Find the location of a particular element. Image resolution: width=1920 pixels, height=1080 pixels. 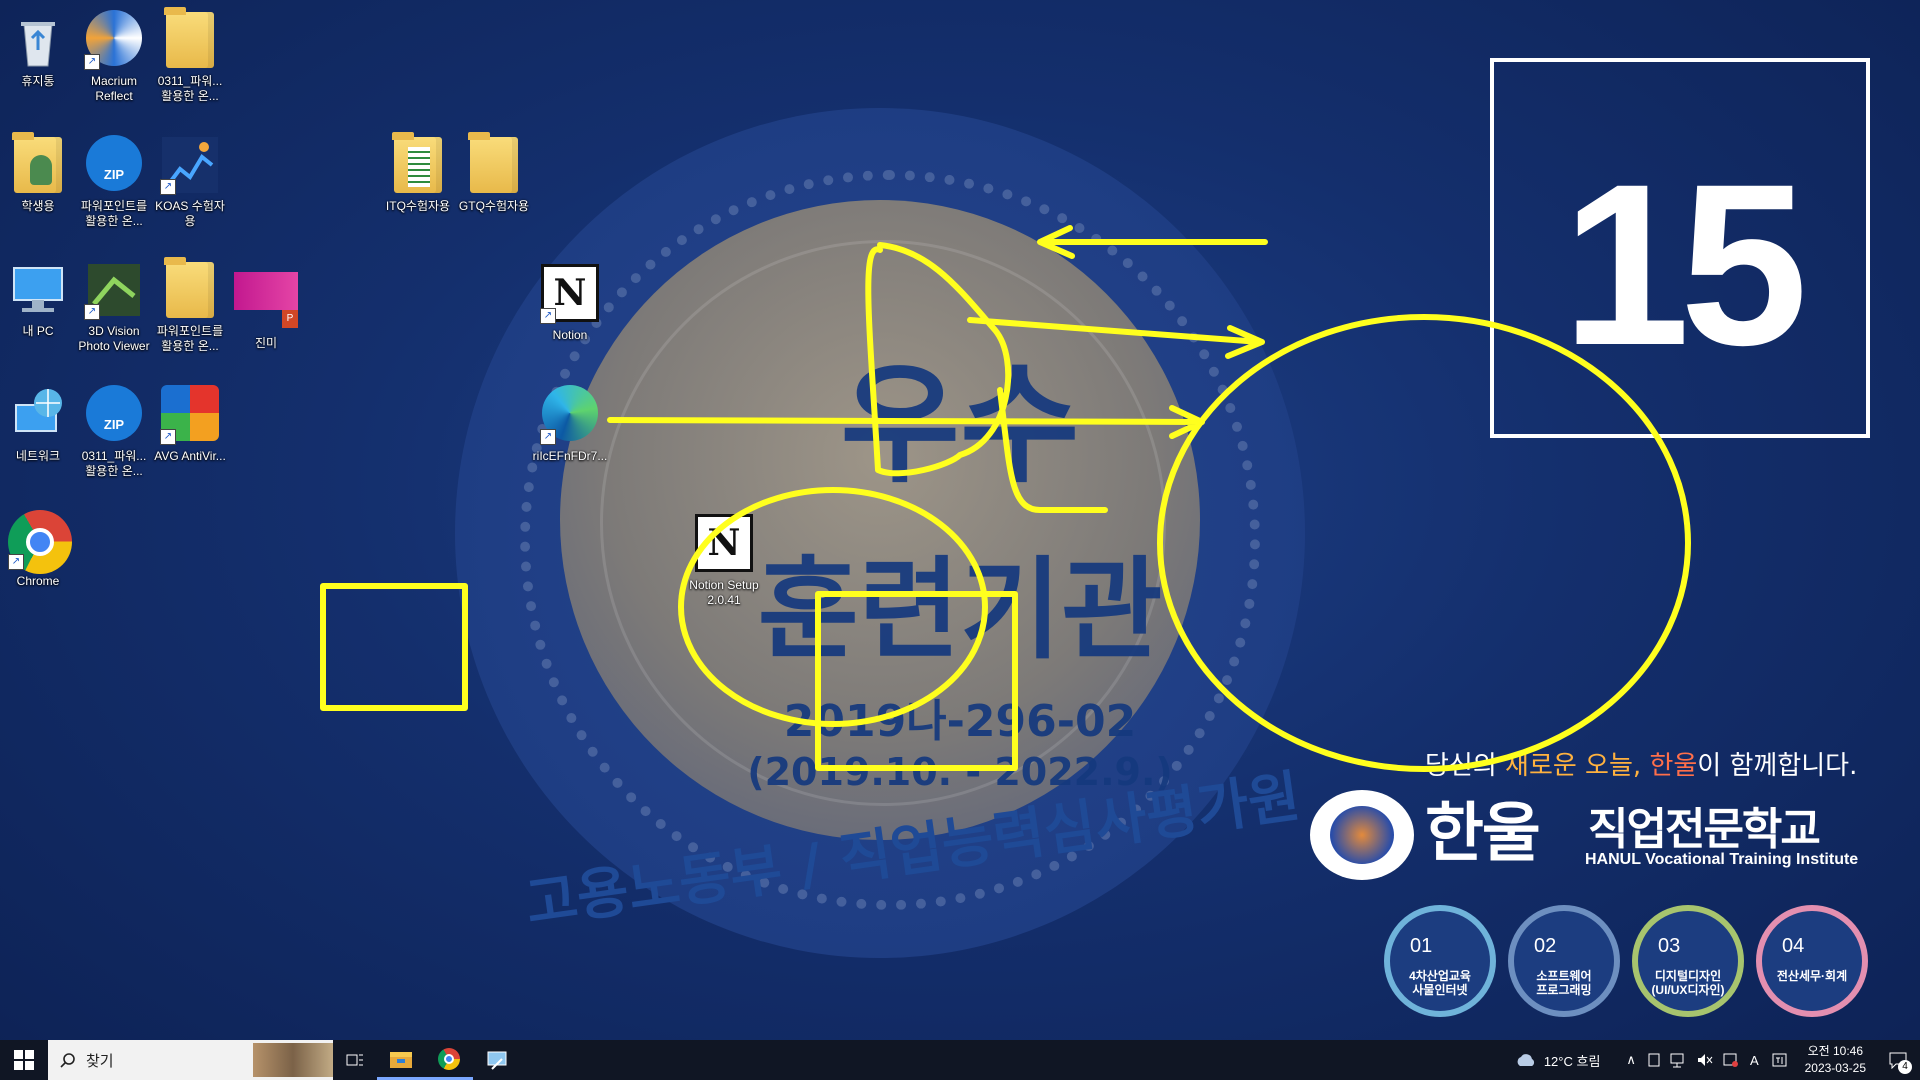

taskbar: 찾기 12°C 흐림 ∧ A 오전 10:46 2023-03-25 4 is located at coordinates (960, 1060).